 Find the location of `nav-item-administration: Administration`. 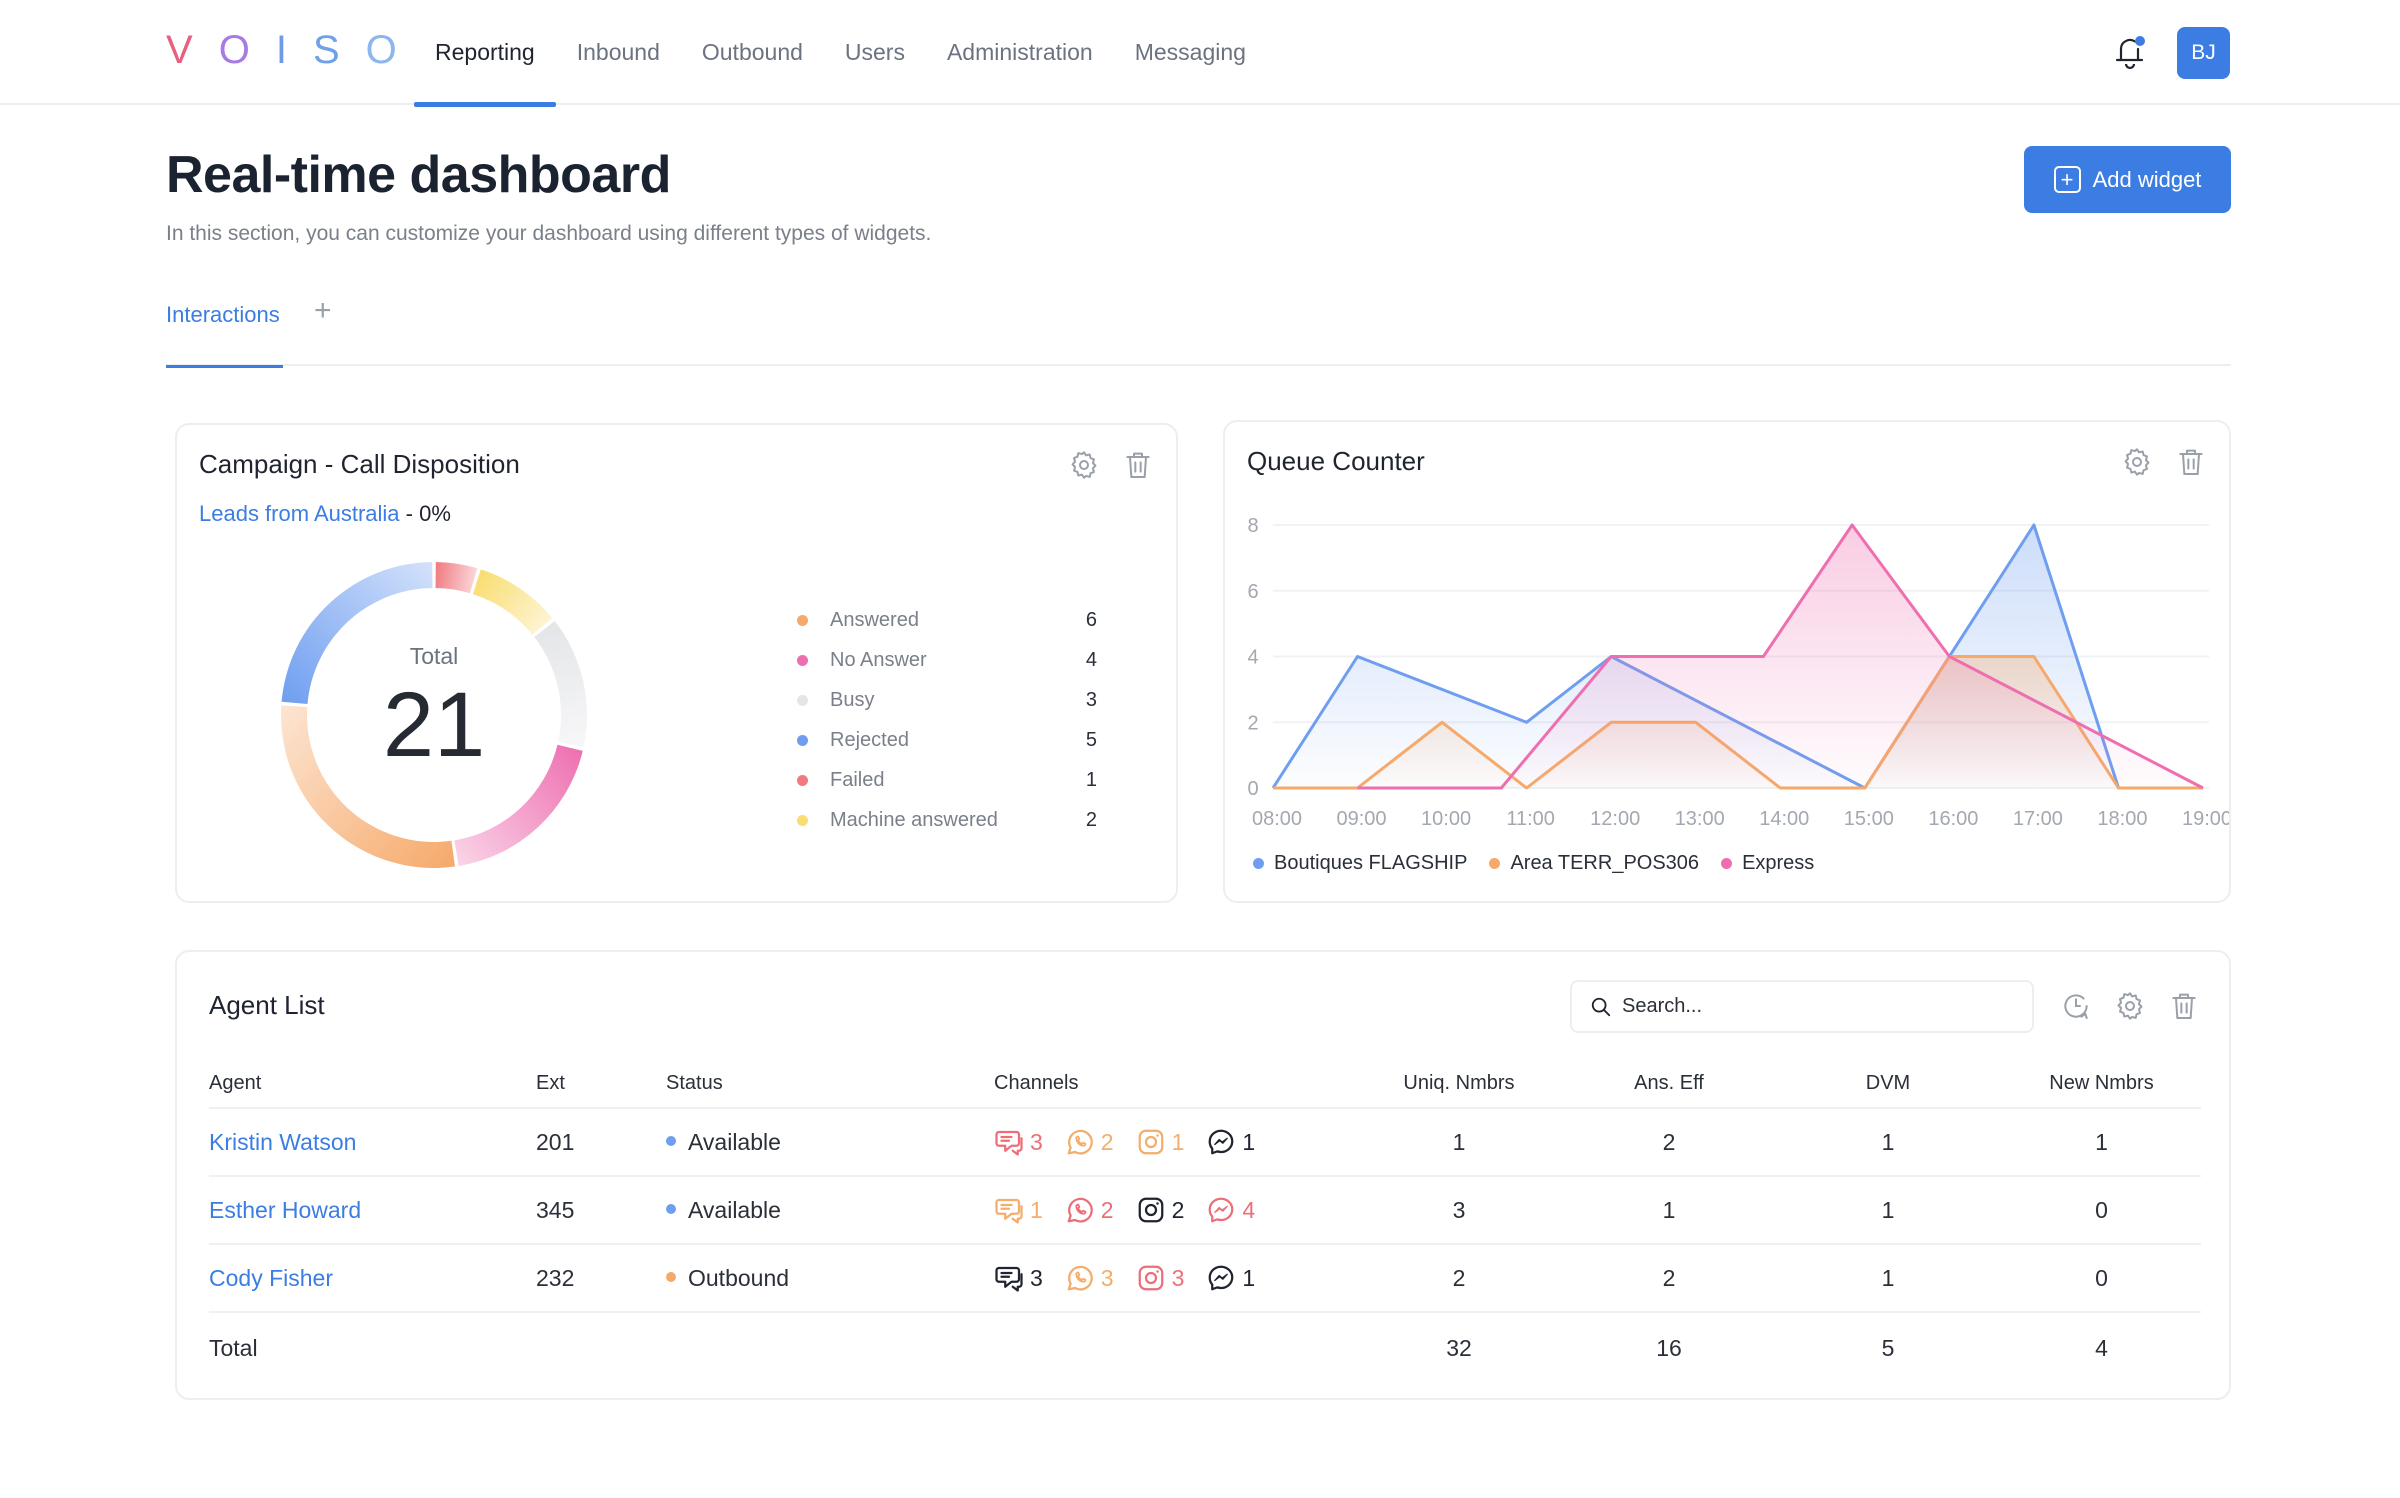

nav-item-administration: Administration is located at coordinates (1020, 52).